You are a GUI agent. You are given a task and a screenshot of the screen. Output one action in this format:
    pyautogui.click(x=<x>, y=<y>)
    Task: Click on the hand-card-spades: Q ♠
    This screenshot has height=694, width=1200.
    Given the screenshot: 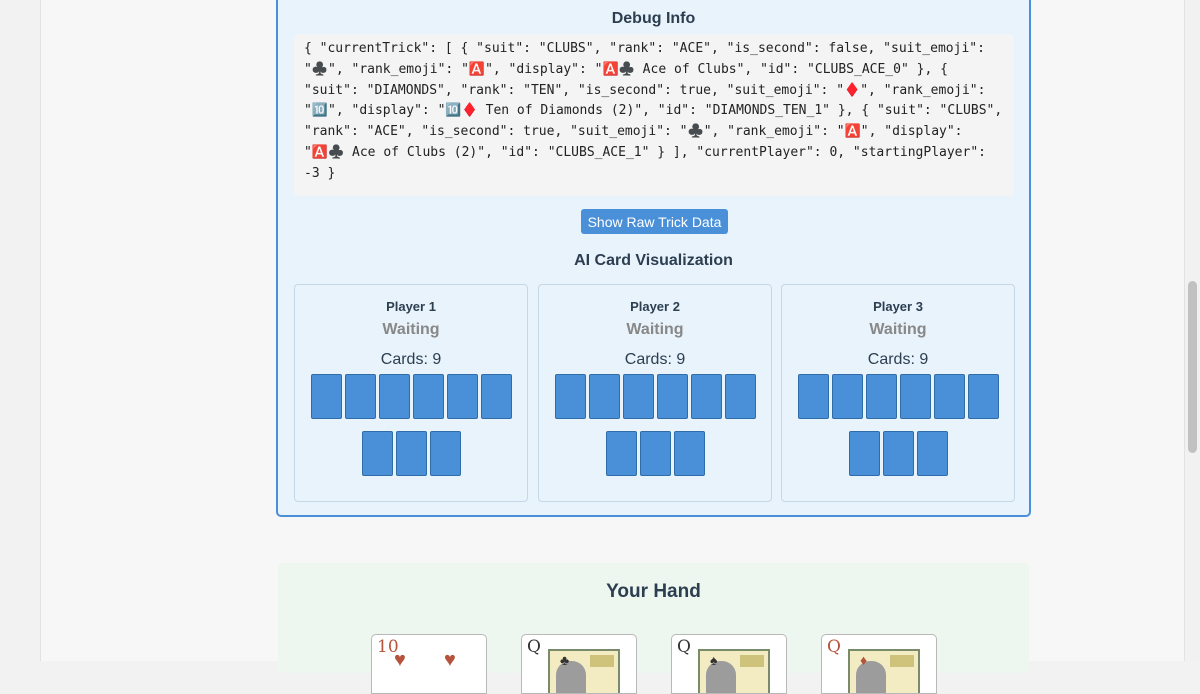 What is the action you would take?
    pyautogui.click(x=729, y=664)
    